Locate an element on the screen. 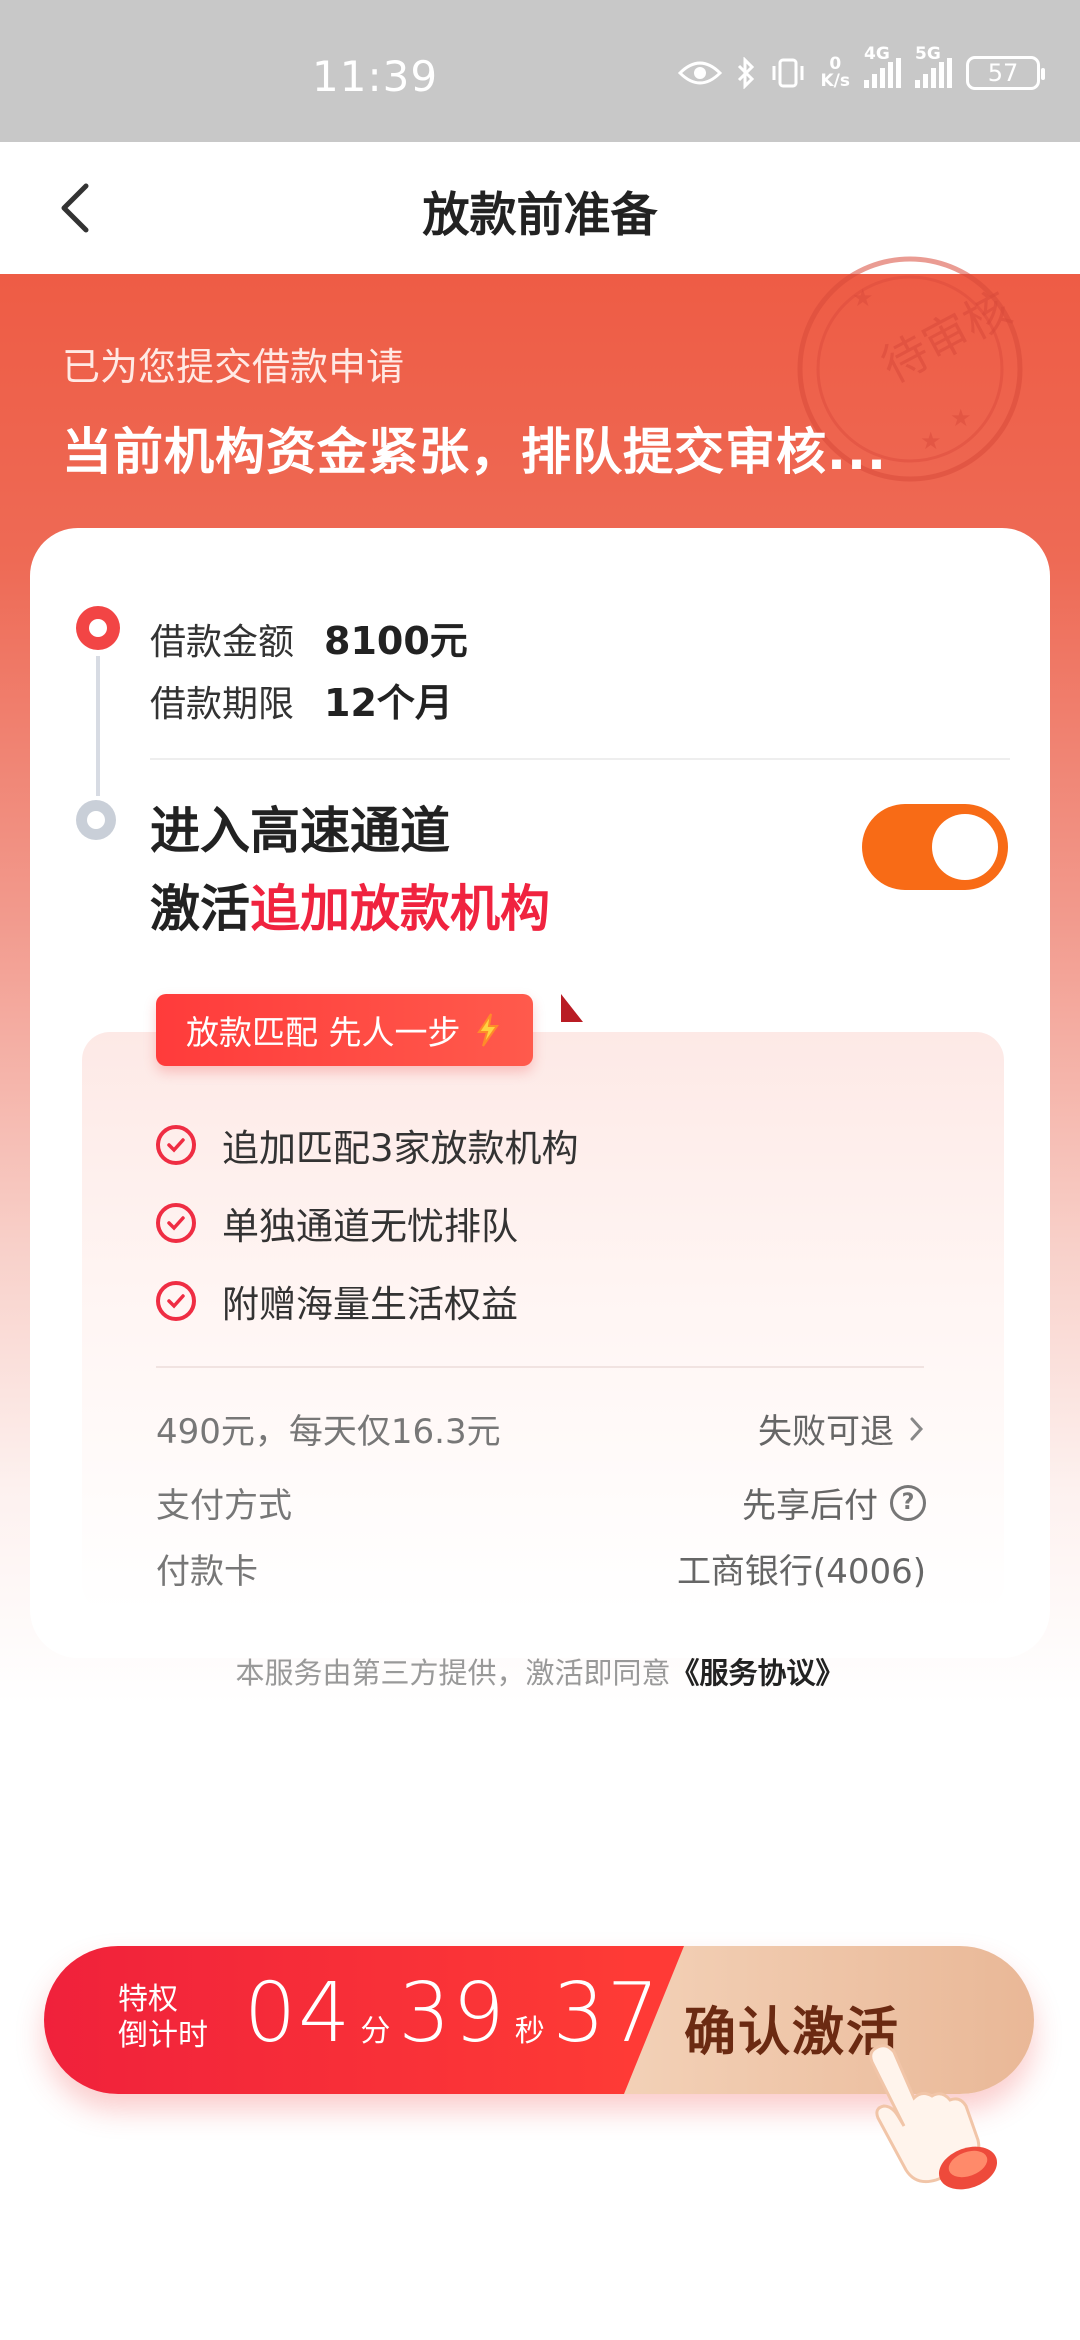  fast-channel-highlight: 追加放款机构 is located at coordinates (400, 909).